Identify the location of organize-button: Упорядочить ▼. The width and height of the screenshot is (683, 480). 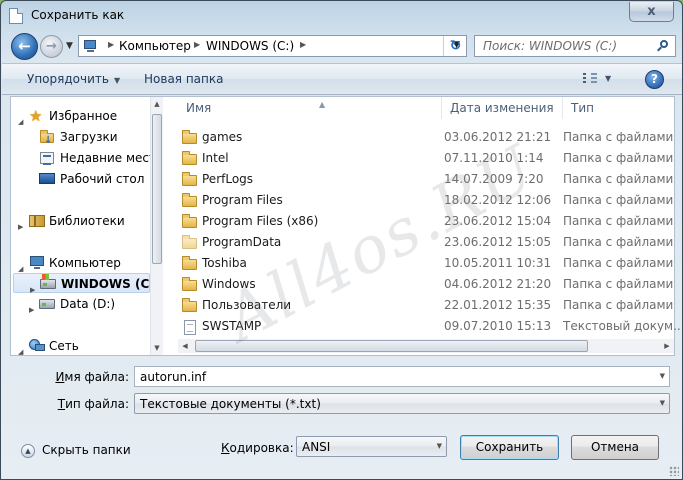
(73, 79).